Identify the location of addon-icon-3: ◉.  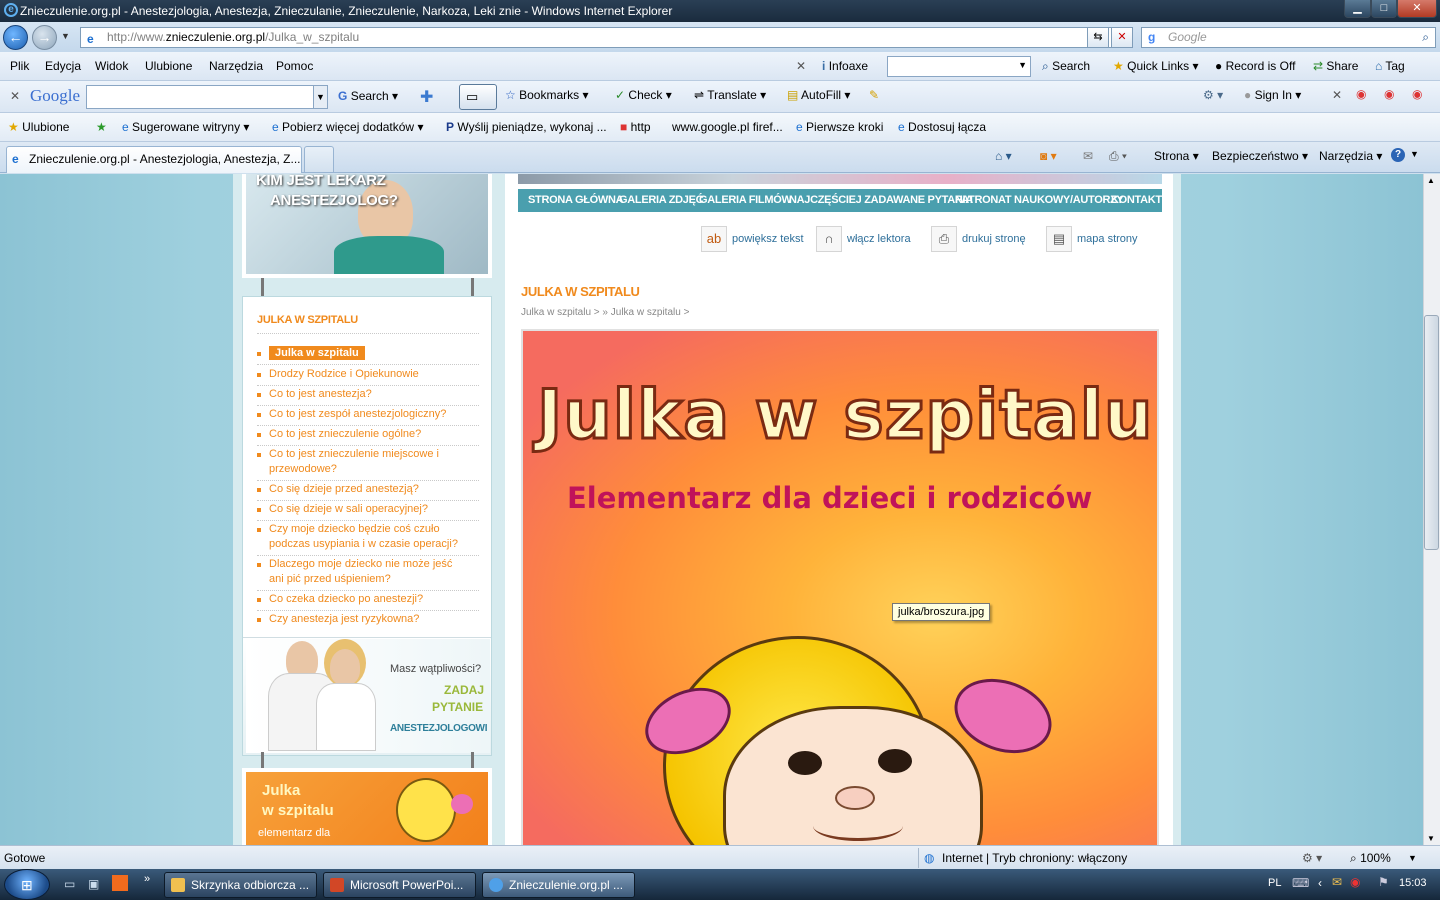
(1417, 94).